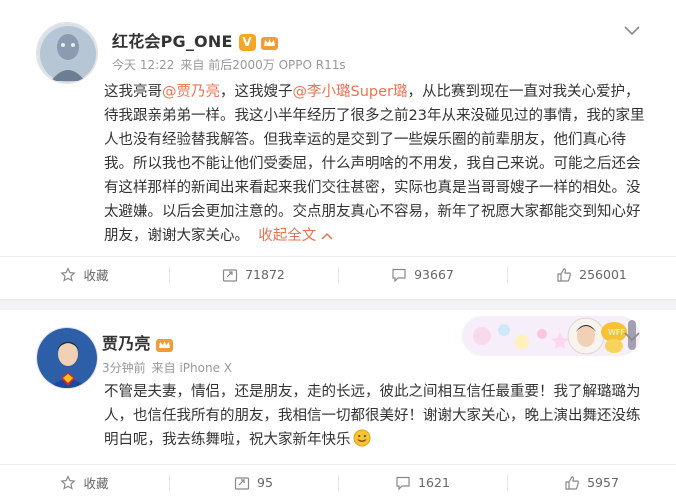  I want to click on post-meta: 3分钟前 来自 iPhone X, so click(170, 367).